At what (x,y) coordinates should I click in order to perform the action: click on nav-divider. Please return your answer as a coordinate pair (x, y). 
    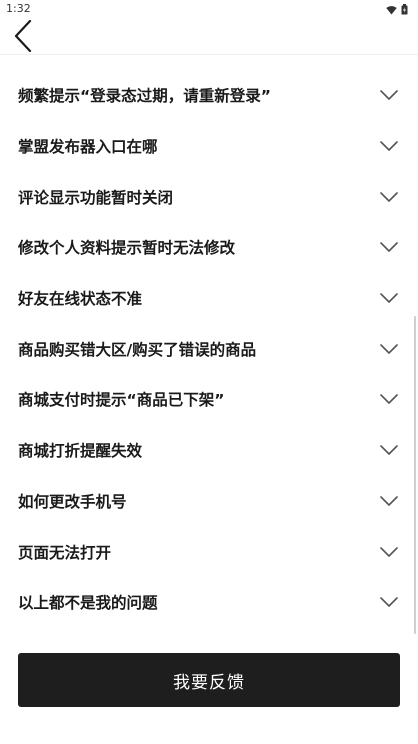
    Looking at the image, I should click on (209, 54).